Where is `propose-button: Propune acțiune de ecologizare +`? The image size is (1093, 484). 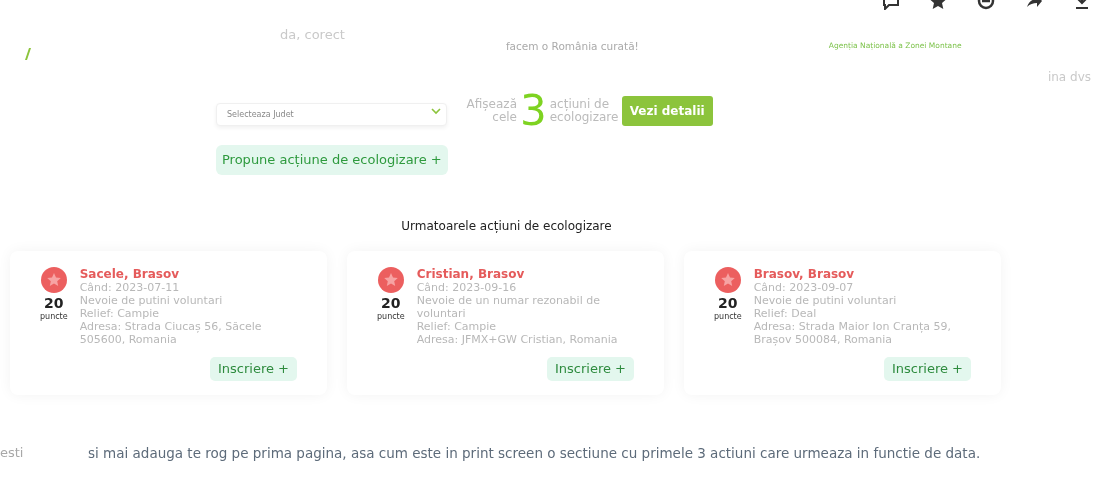 propose-button: Propune acțiune de ecologizare + is located at coordinates (332, 160).